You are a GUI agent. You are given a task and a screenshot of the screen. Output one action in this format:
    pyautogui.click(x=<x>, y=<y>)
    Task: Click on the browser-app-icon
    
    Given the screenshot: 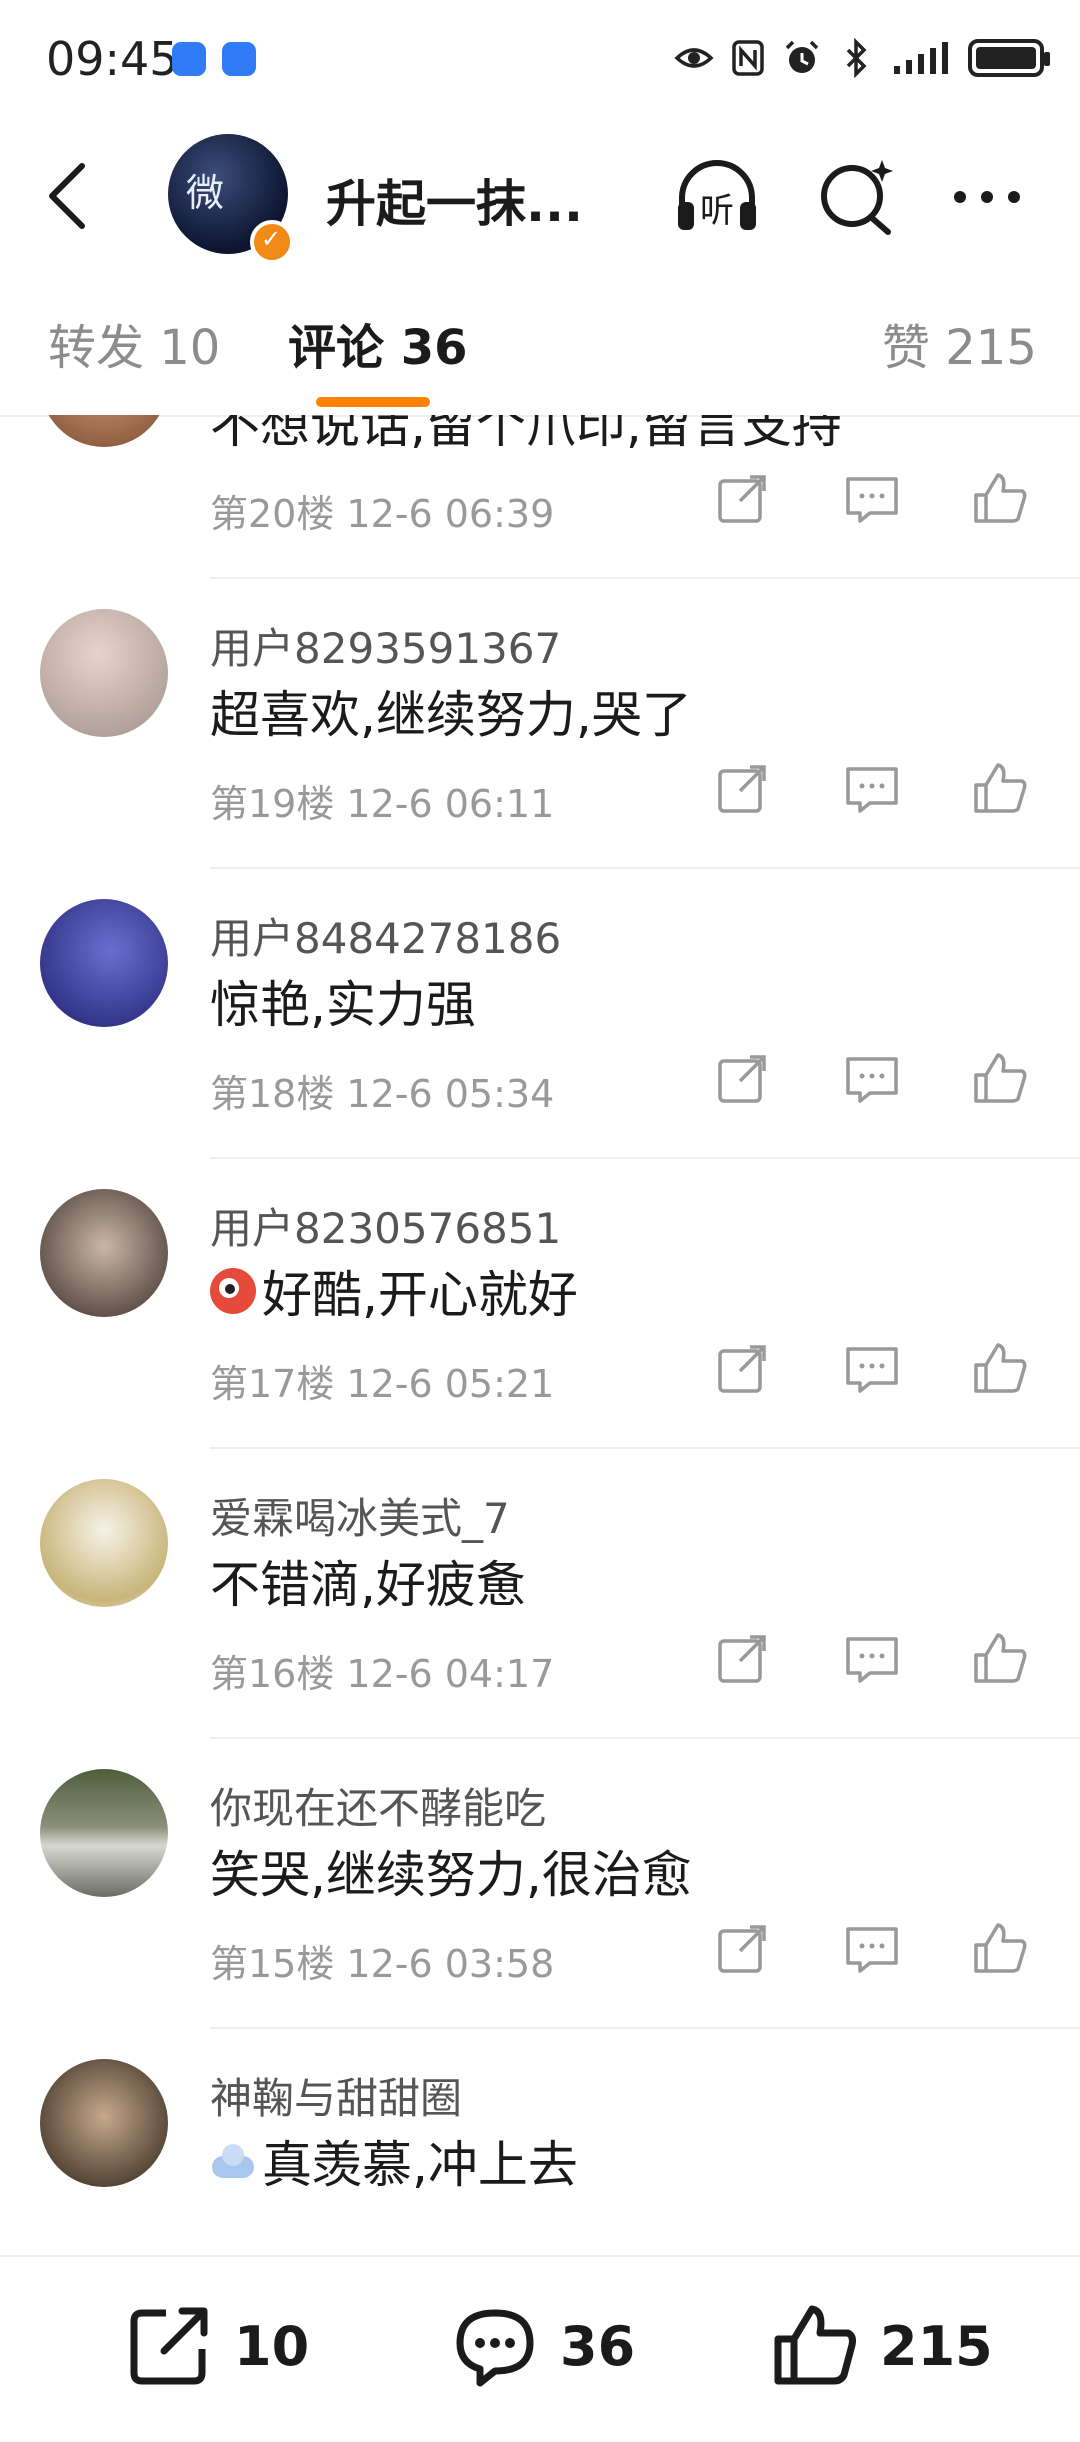 What is the action you would take?
    pyautogui.click(x=239, y=59)
    